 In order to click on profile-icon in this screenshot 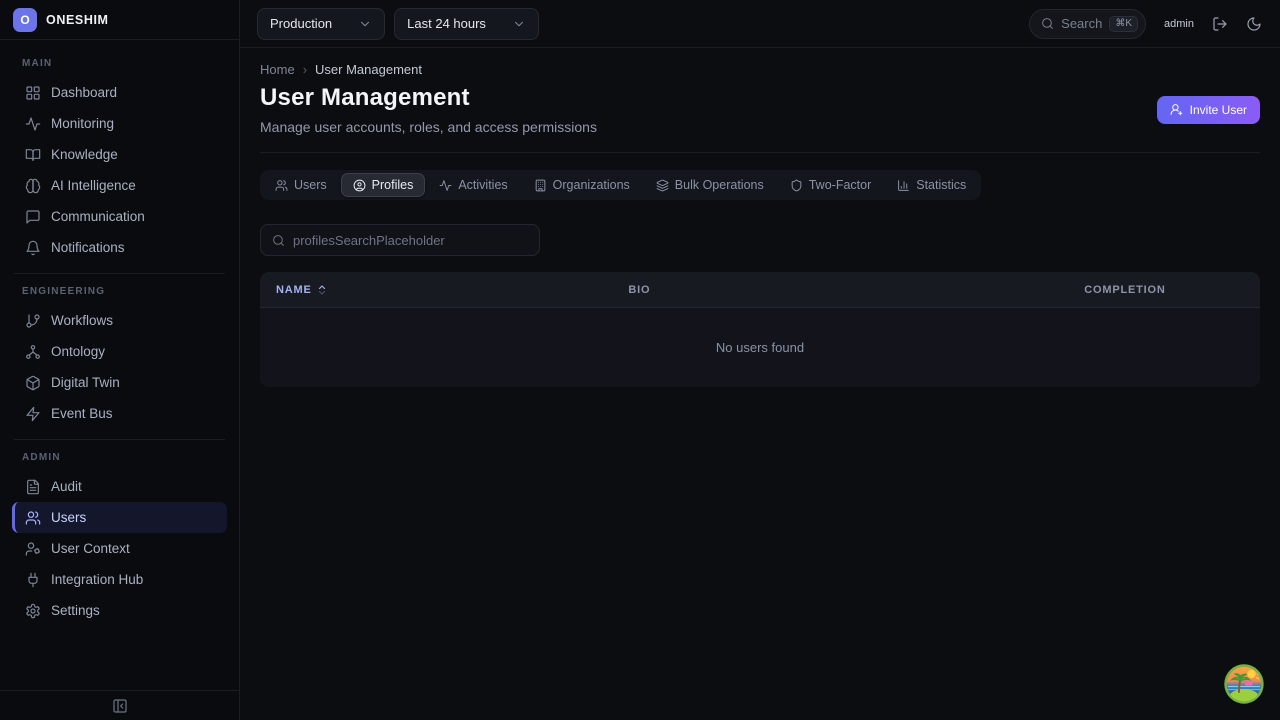, I will do `click(359, 185)`.